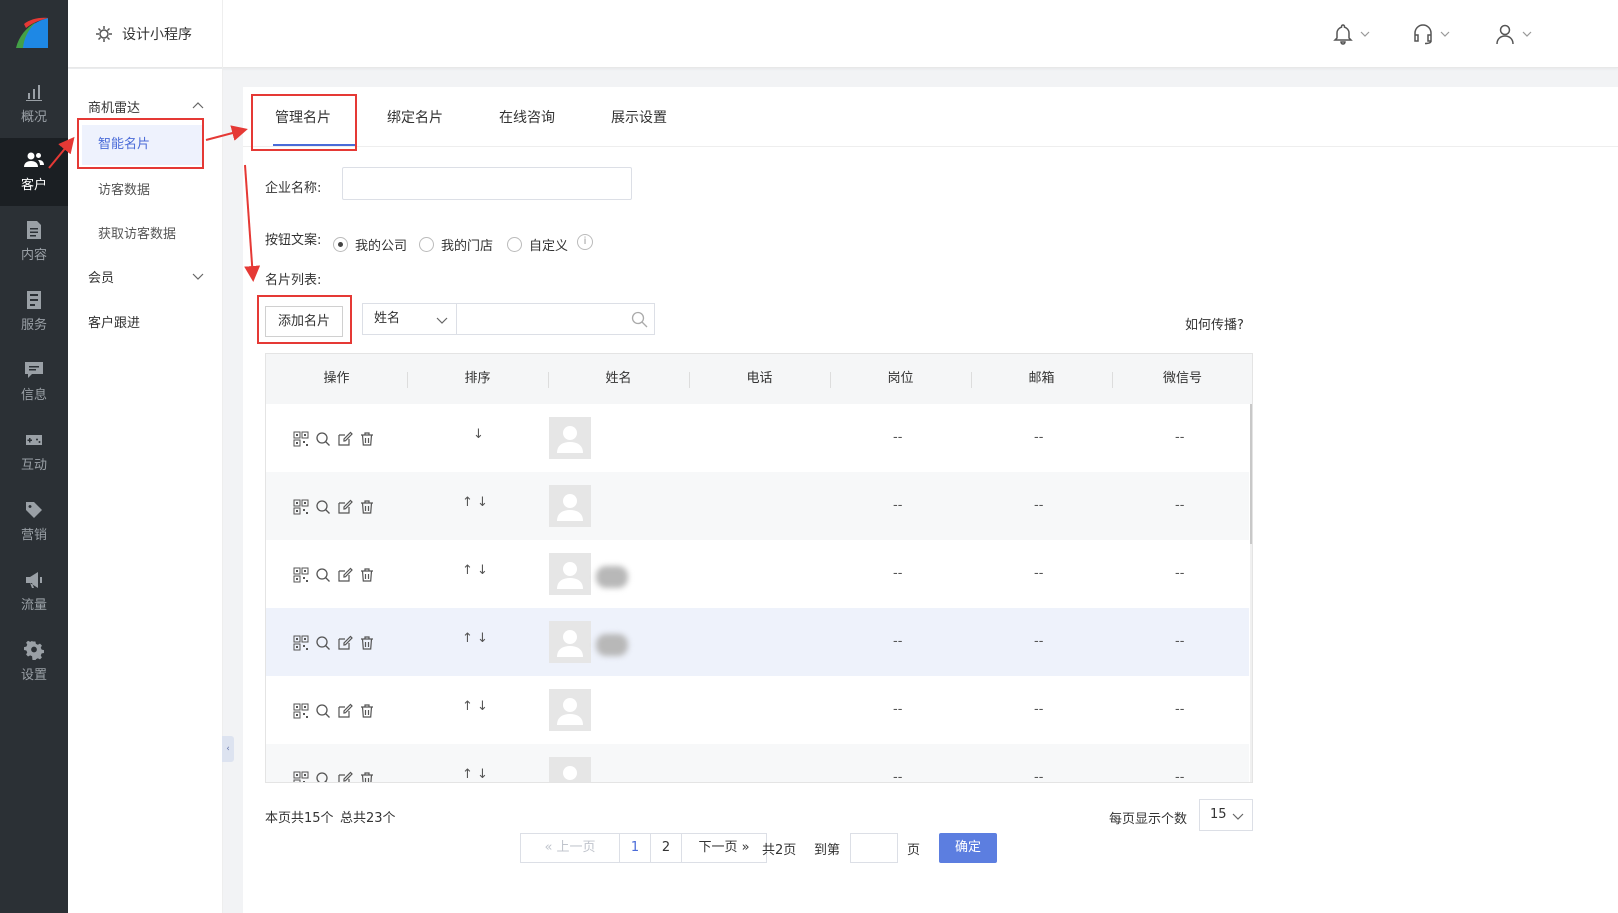 This screenshot has width=1618, height=913. I want to click on design-miniprogram-link: 设计小程序, so click(143, 34).